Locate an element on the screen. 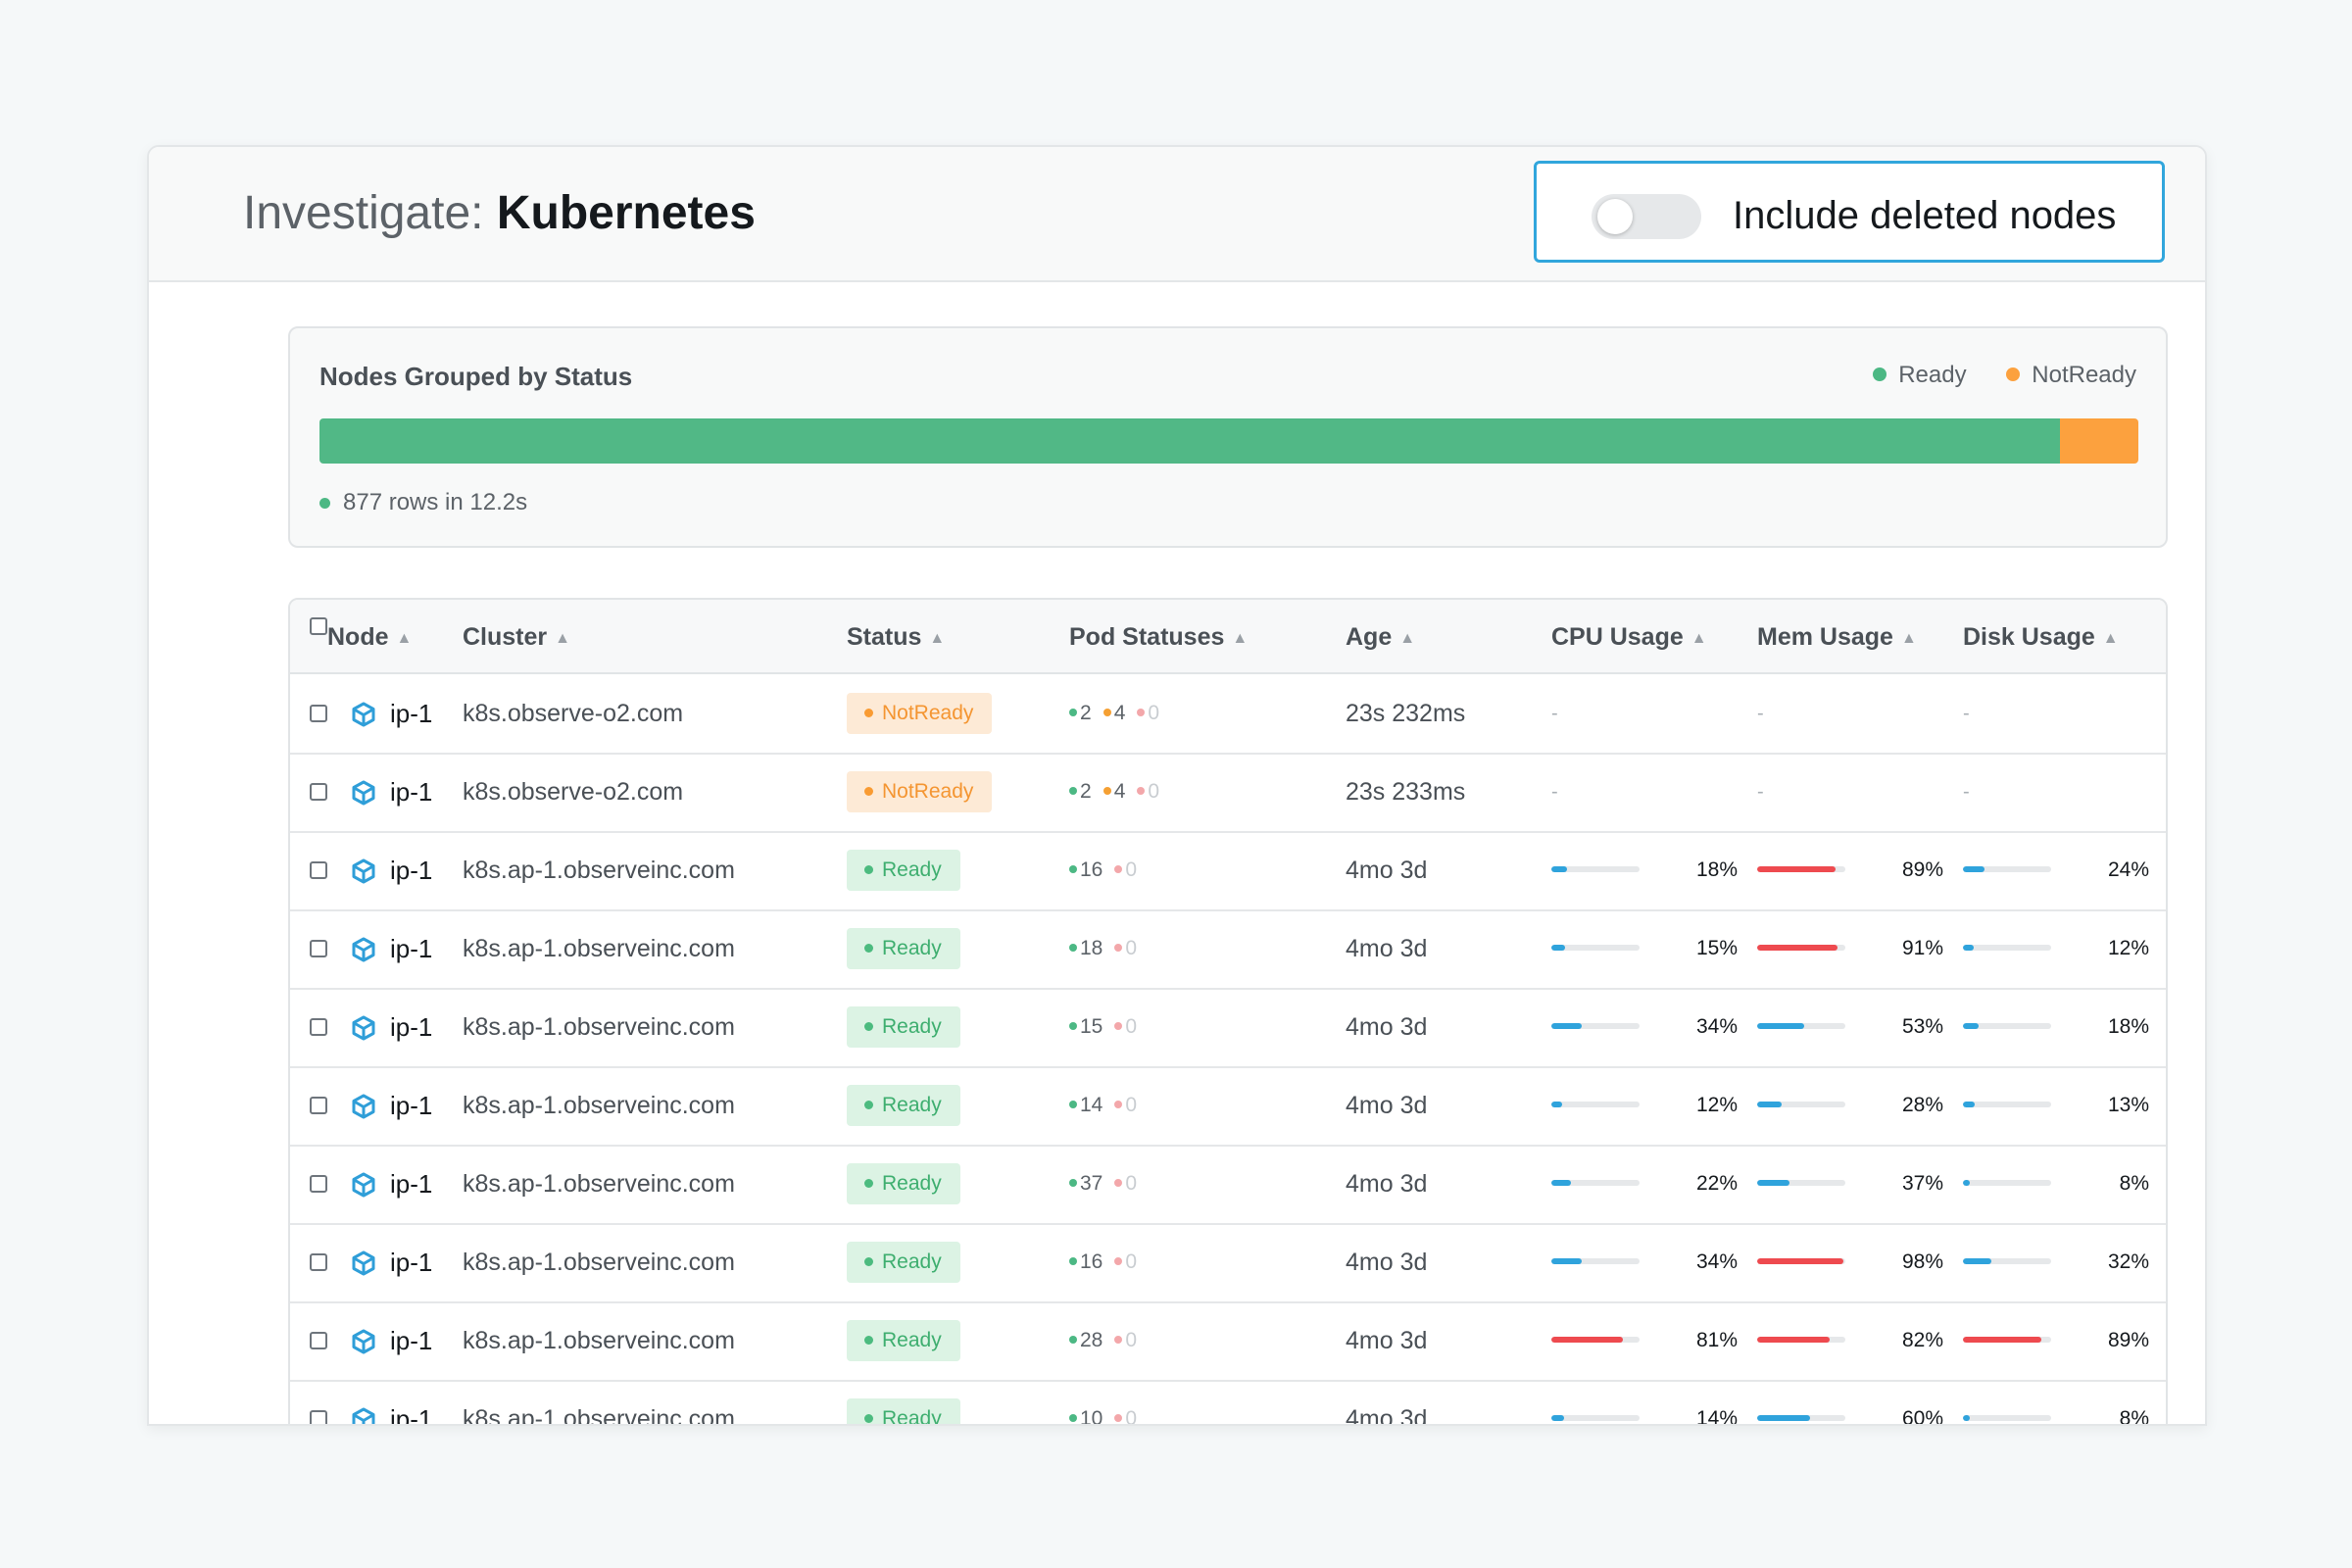 Image resolution: width=2352 pixels, height=1568 pixels. status-bar-ready-segment is located at coordinates (1190, 441).